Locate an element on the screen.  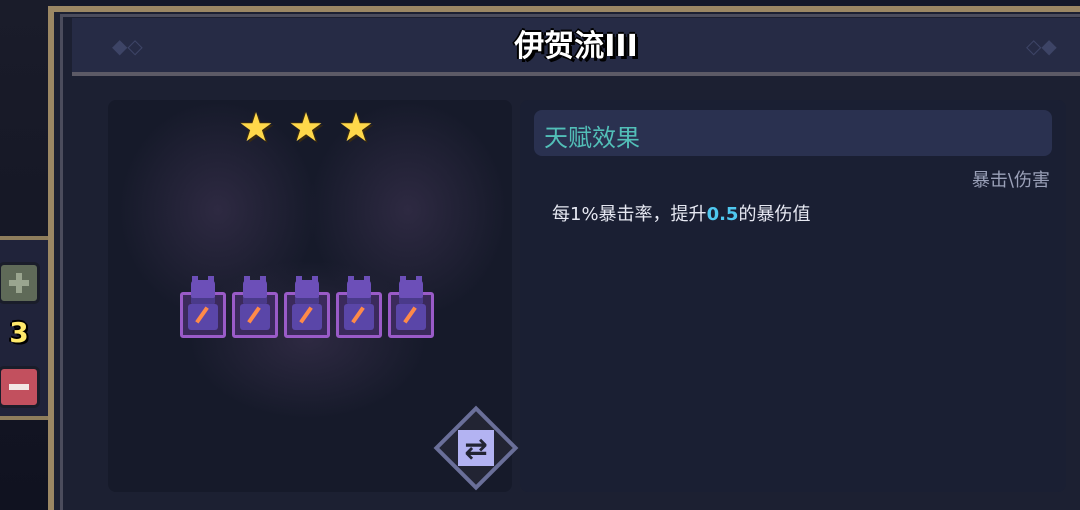
swap-icon: ⇄ is located at coordinates (476, 448).